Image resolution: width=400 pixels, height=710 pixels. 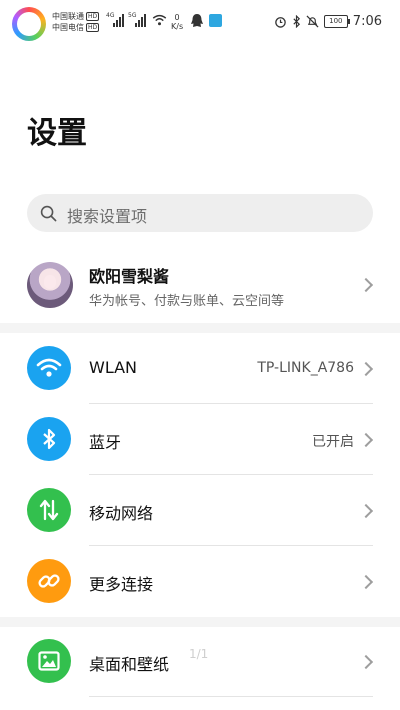 What do you see at coordinates (129, 276) in the screenshot?
I see `account-name: 欧阳雪梨酱` at bounding box center [129, 276].